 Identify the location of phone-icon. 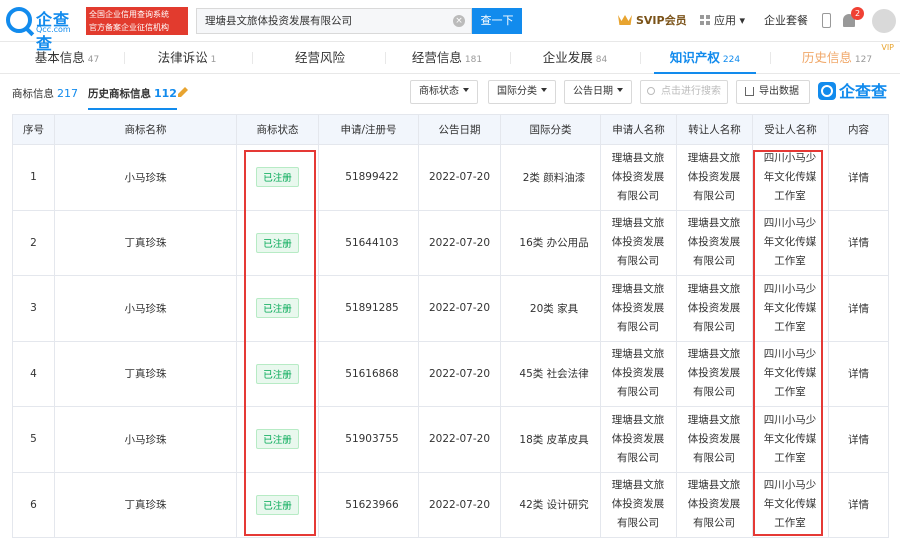
(826, 20).